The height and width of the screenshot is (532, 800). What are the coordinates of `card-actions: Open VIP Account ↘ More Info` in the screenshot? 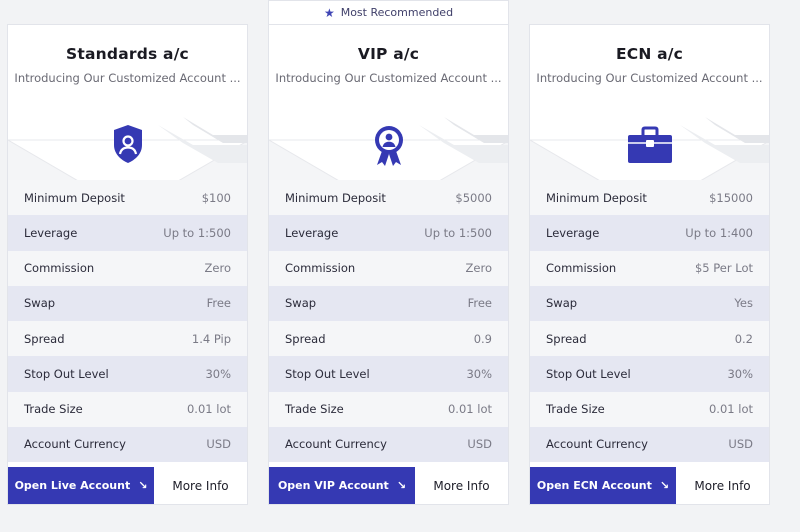 It's located at (388, 485).